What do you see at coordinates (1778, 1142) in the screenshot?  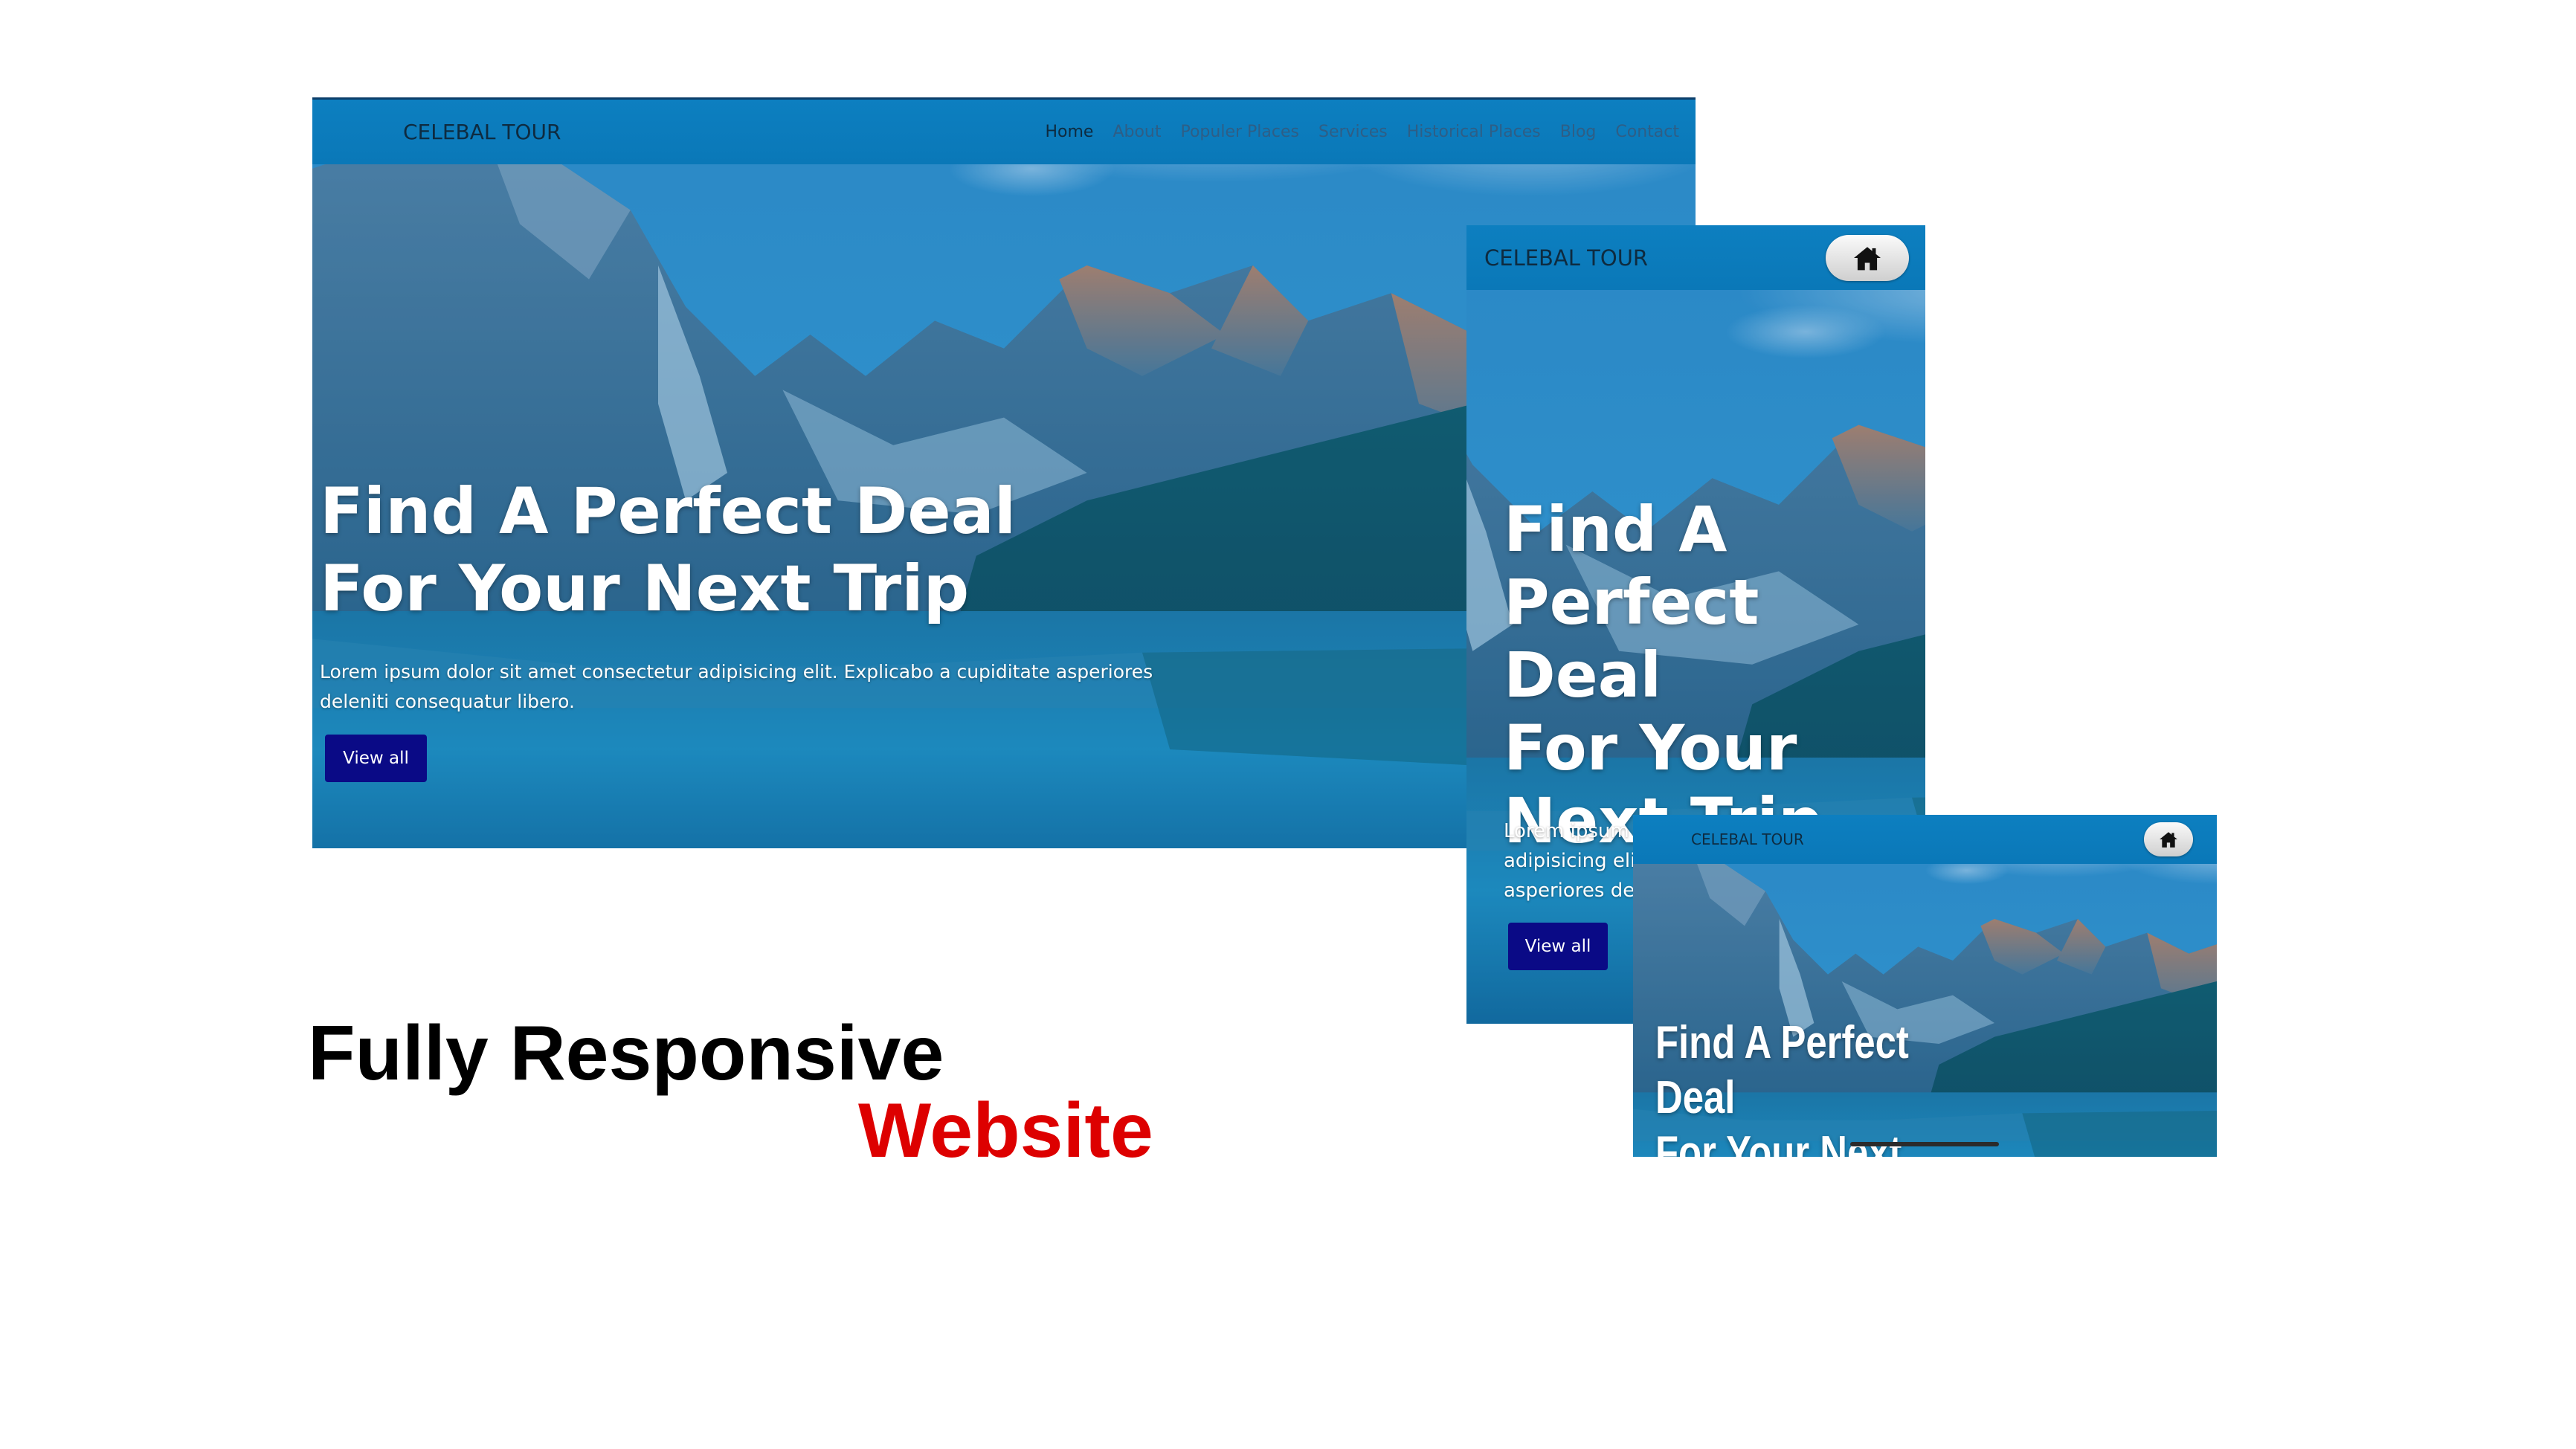 I see `hero-title-line: For Your Next` at bounding box center [1778, 1142].